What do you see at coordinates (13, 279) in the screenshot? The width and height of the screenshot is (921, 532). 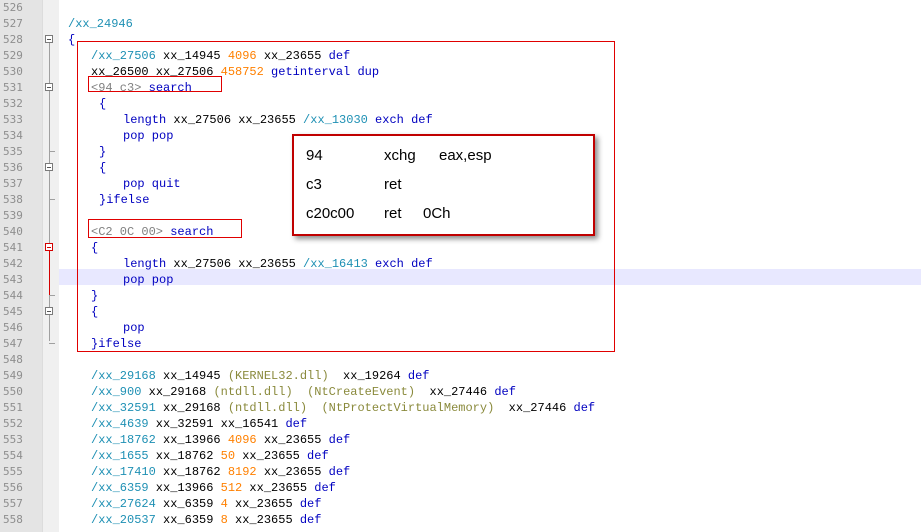 I see `line-number: 543` at bounding box center [13, 279].